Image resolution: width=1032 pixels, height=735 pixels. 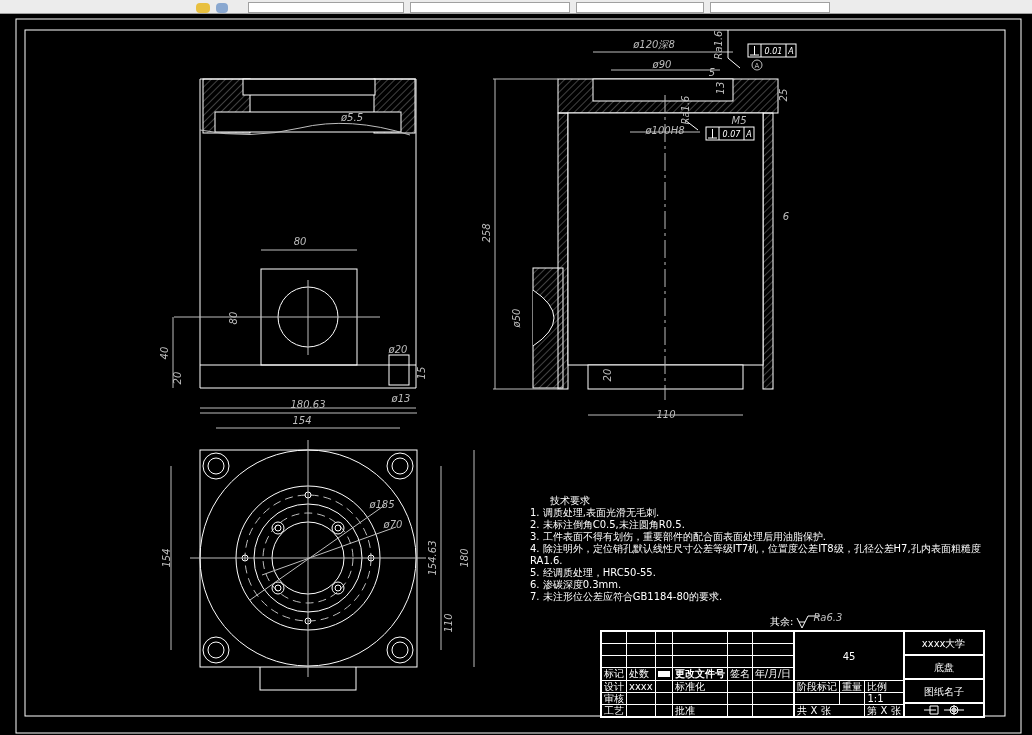 I want to click on table-cell: 设计, so click(x=614, y=686).